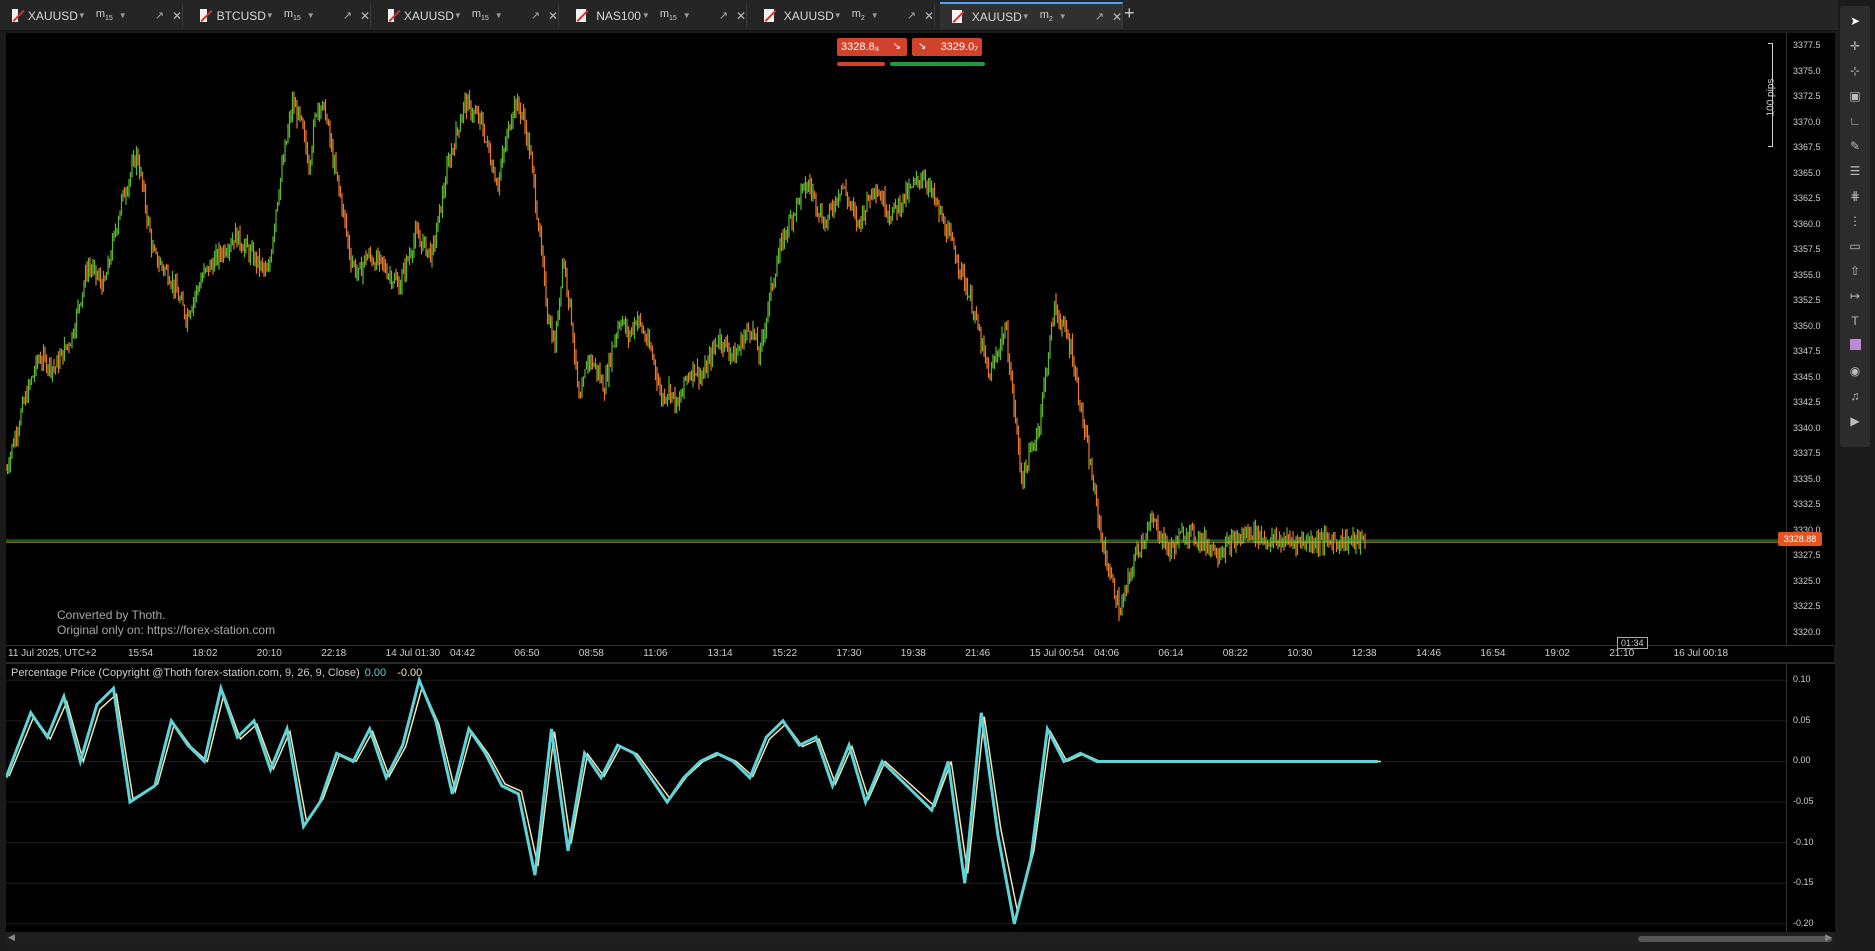  Describe the element at coordinates (655, 15) in the screenshot. I see `tab-4: NAS100 ▼ m15 ▼ ↗ ✕` at that location.